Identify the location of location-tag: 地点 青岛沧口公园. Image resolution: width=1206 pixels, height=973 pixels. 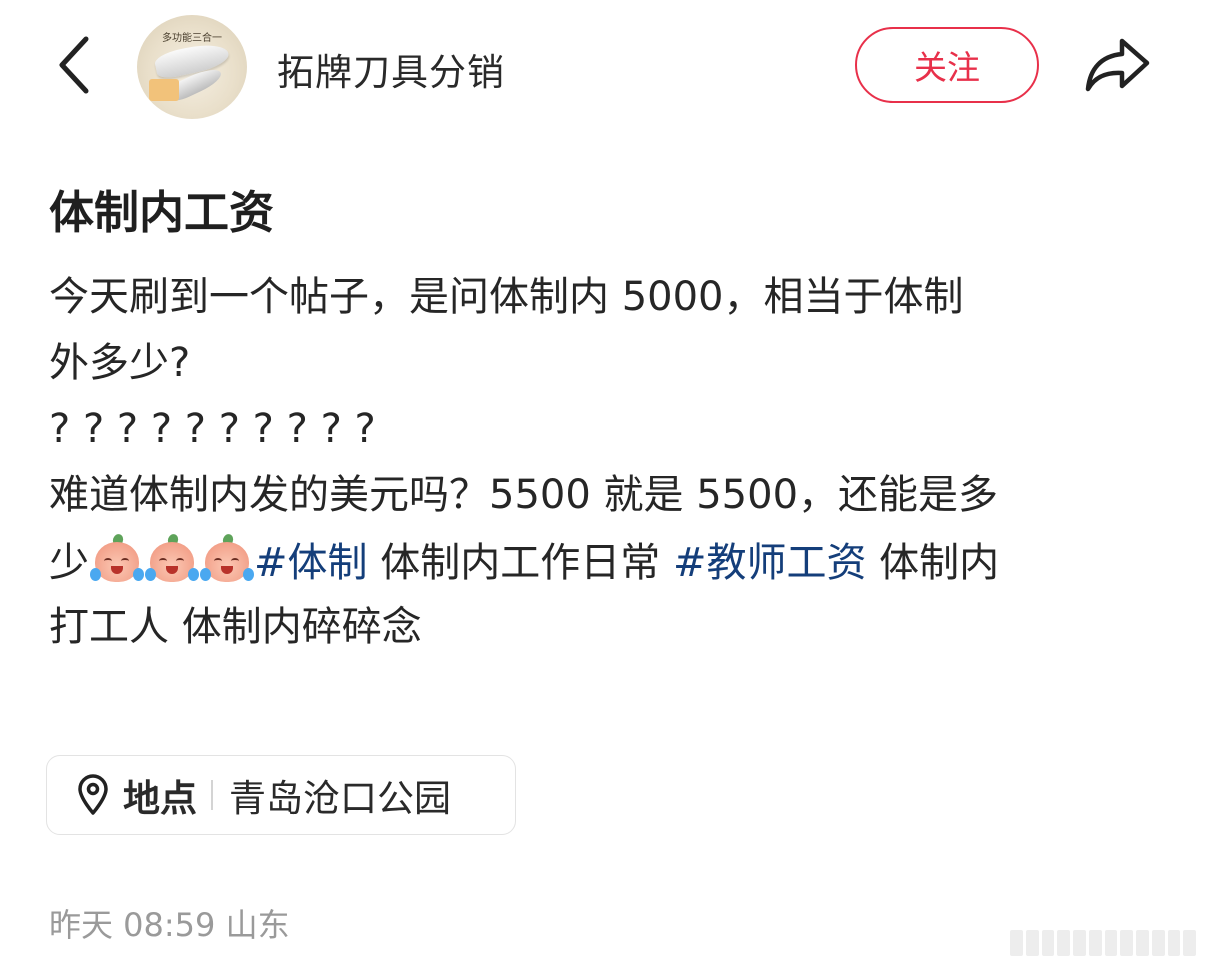
(281, 795).